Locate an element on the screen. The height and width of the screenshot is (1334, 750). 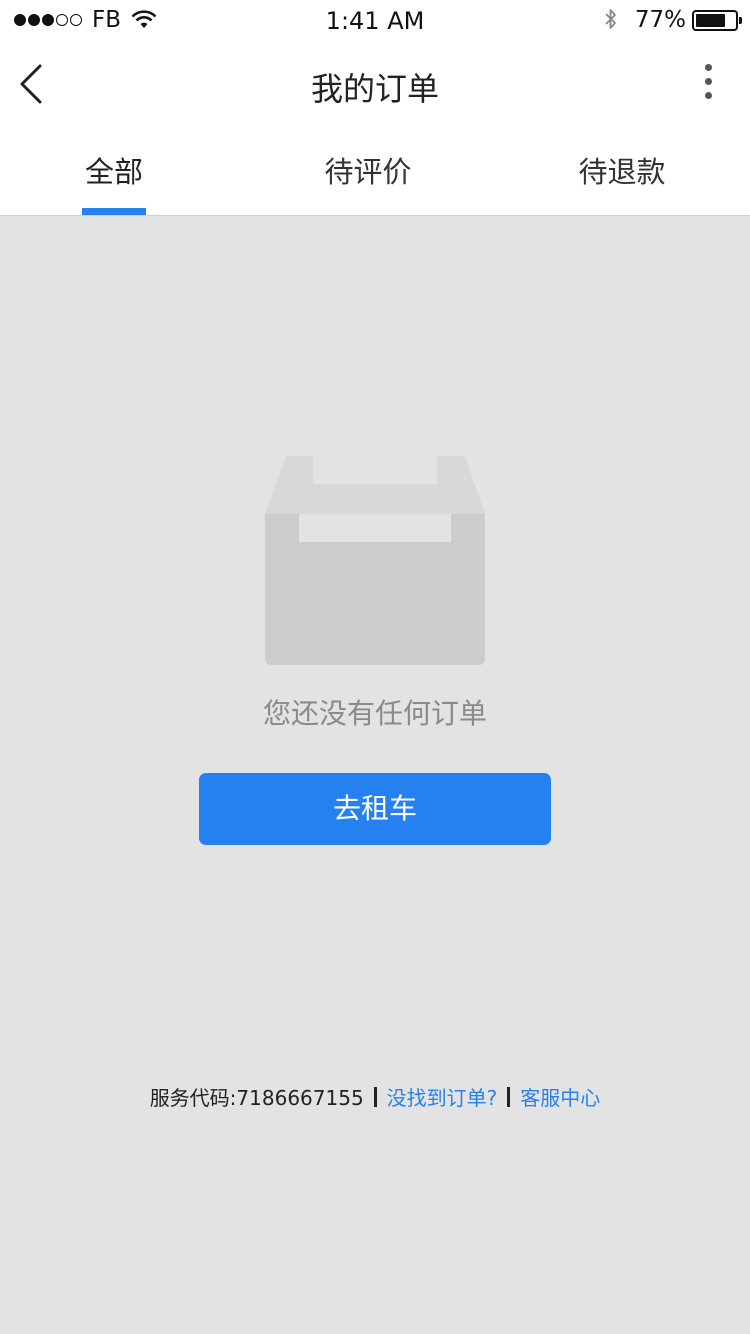
tab-bar: 全部 待评价 待退款 is located at coordinates (375, 172).